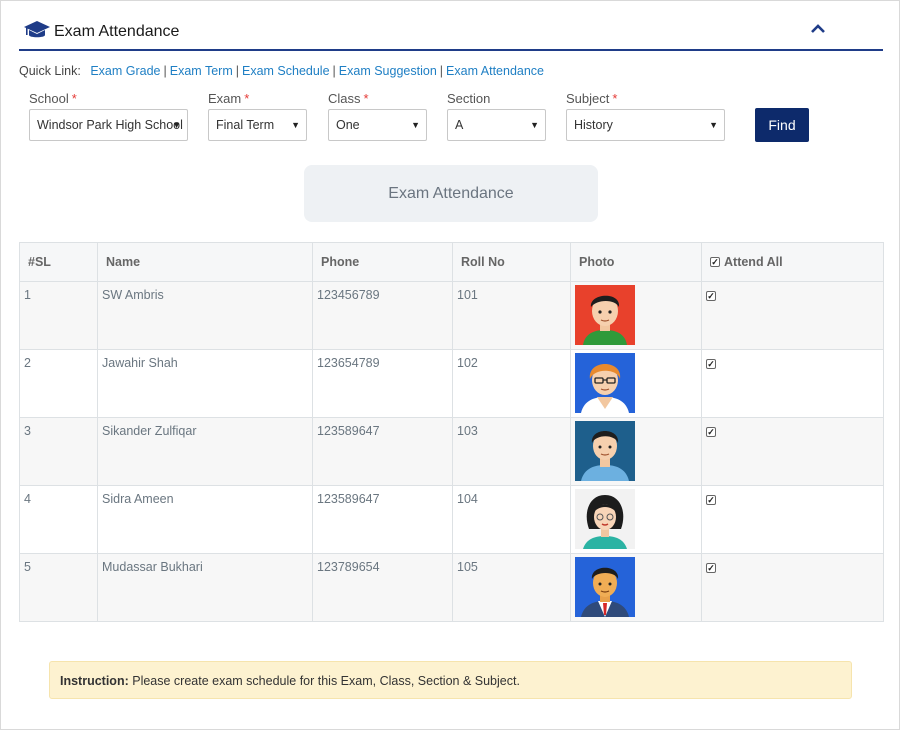 Image resolution: width=900 pixels, height=730 pixels. I want to click on class-select: One ▼, so click(377, 125).